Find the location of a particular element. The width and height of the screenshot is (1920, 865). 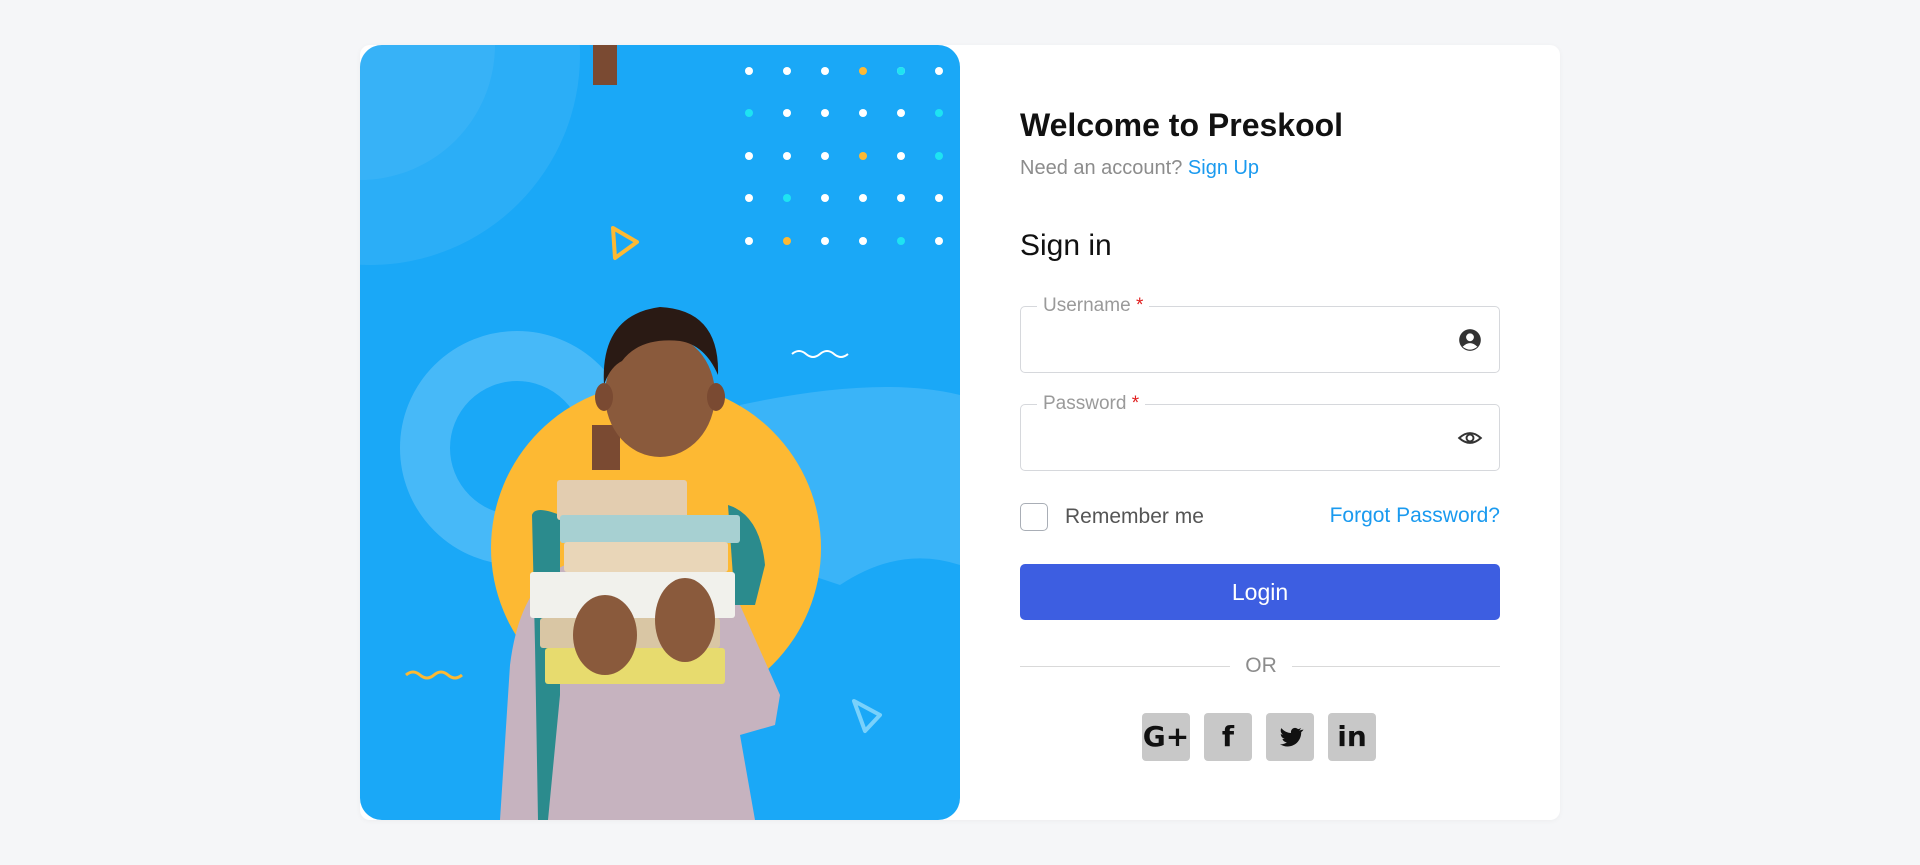

remember-checkbox is located at coordinates (1034, 517).